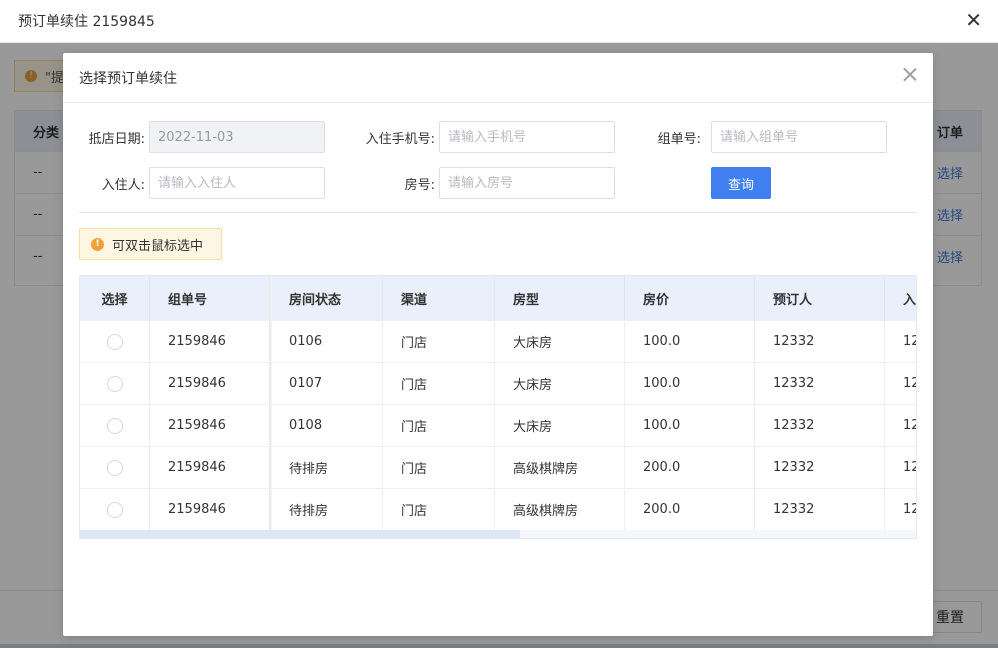 The width and height of the screenshot is (998, 648). Describe the element at coordinates (270, 407) in the screenshot. I see `fixed-column-shadow` at that location.